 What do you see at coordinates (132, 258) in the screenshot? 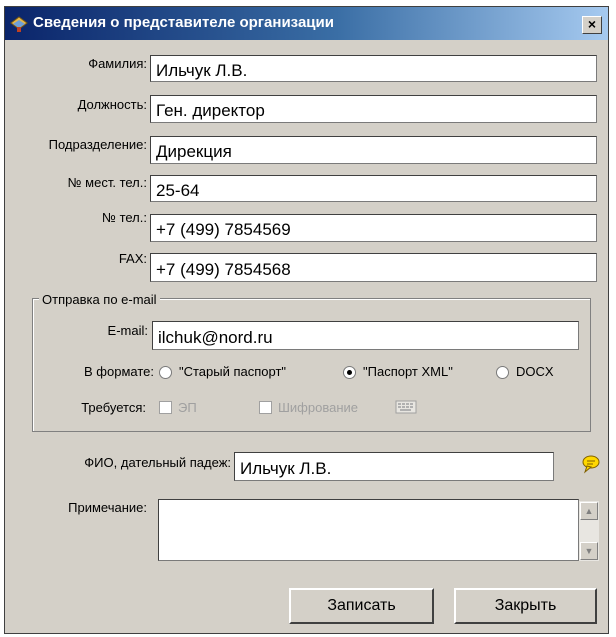
I see `fax-label: FAX:` at bounding box center [132, 258].